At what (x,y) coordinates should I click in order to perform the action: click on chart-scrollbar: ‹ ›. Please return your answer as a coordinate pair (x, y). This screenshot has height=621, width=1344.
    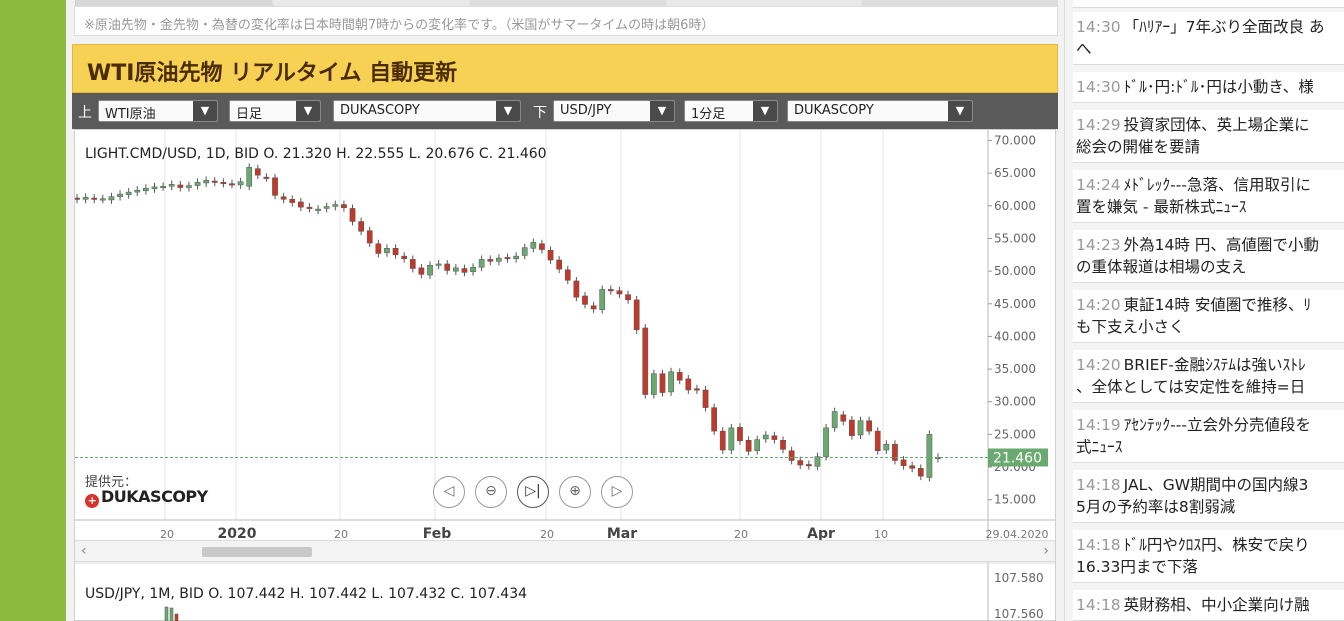
    Looking at the image, I should click on (565, 551).